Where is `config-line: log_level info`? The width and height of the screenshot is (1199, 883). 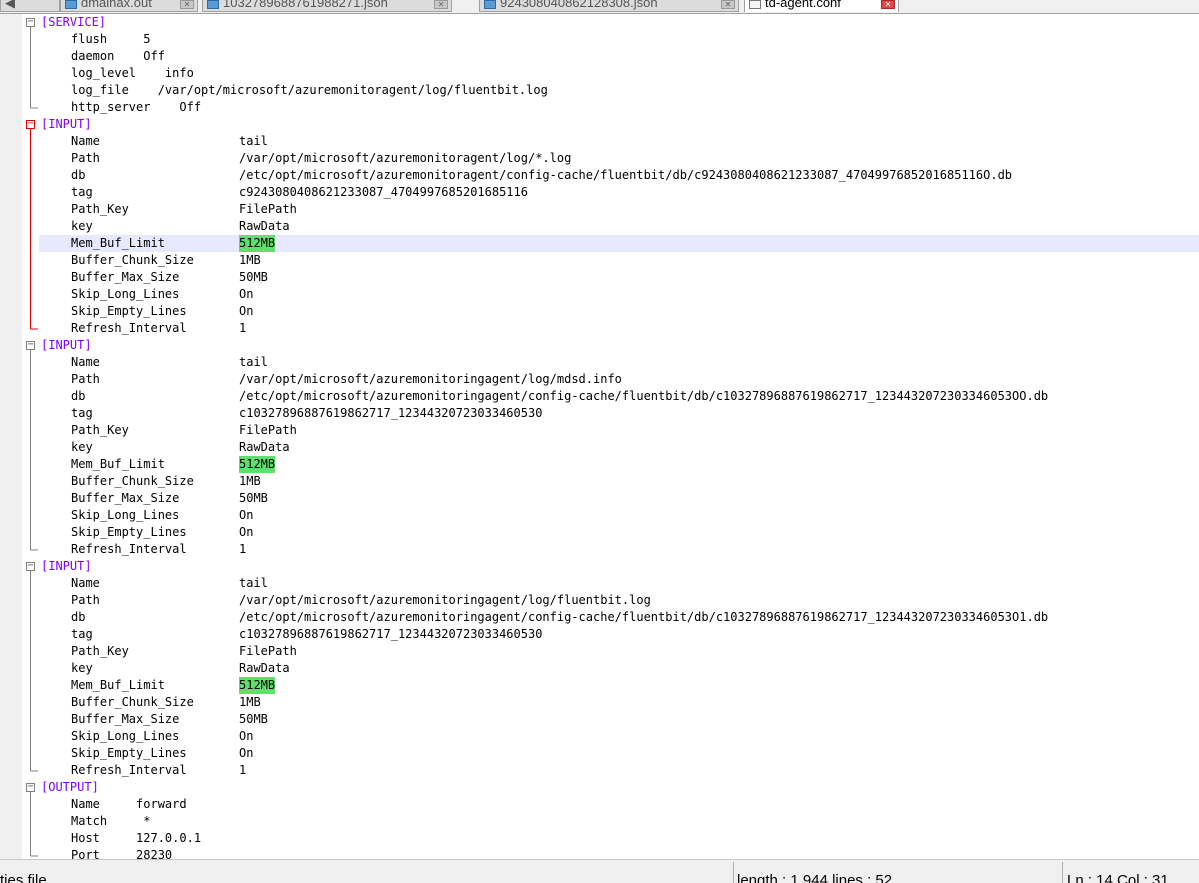 config-line: log_level info is located at coordinates (619, 73).